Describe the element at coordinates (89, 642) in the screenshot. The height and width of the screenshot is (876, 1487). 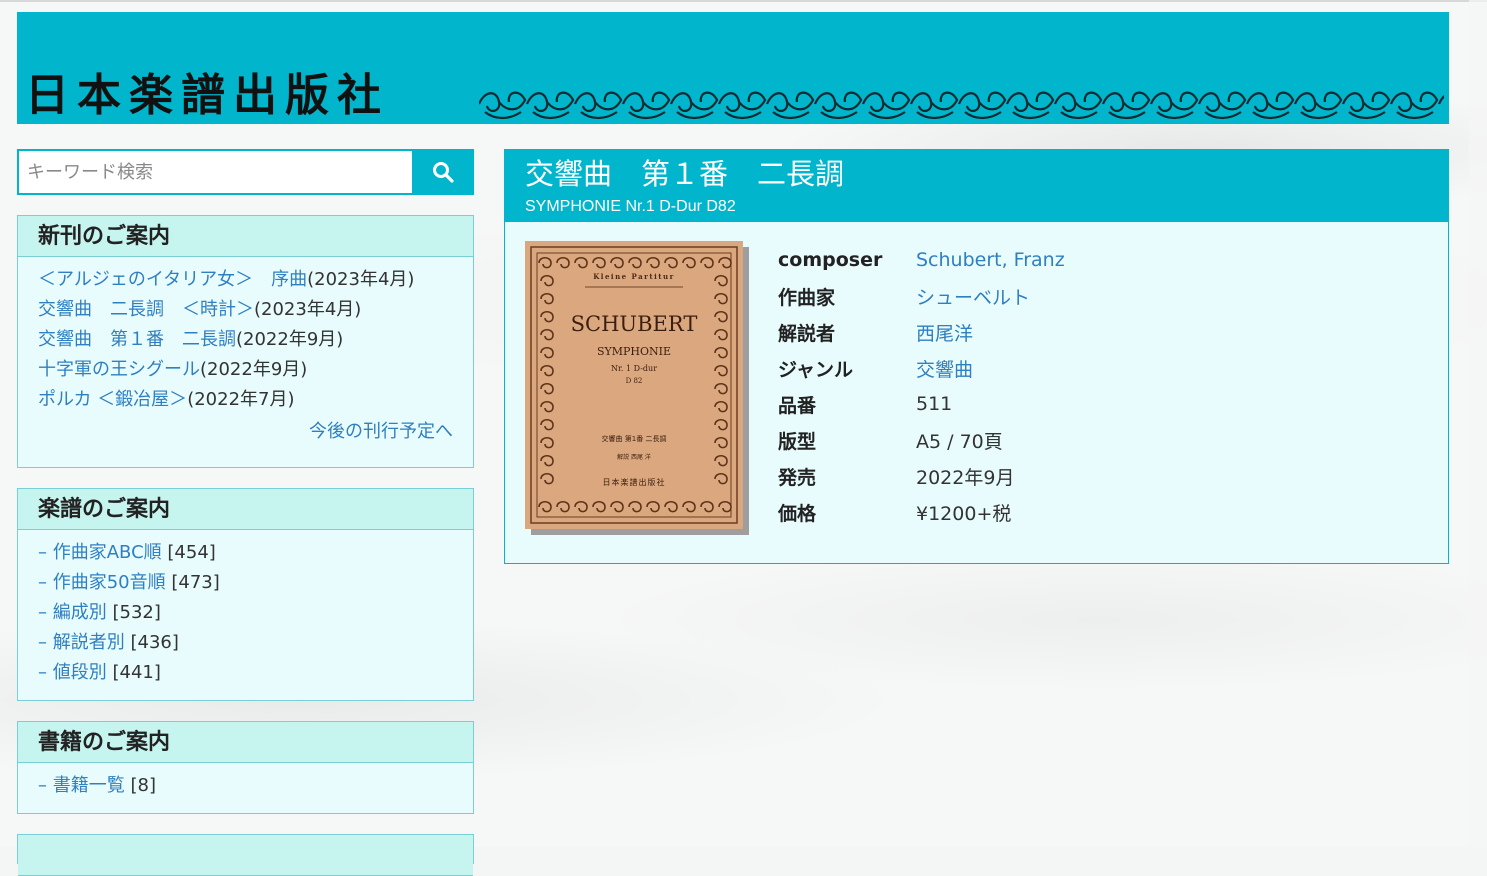
I see `category-link: 解説者別` at that location.